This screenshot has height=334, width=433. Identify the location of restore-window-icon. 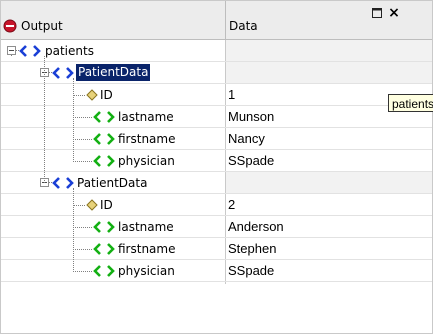
(377, 13).